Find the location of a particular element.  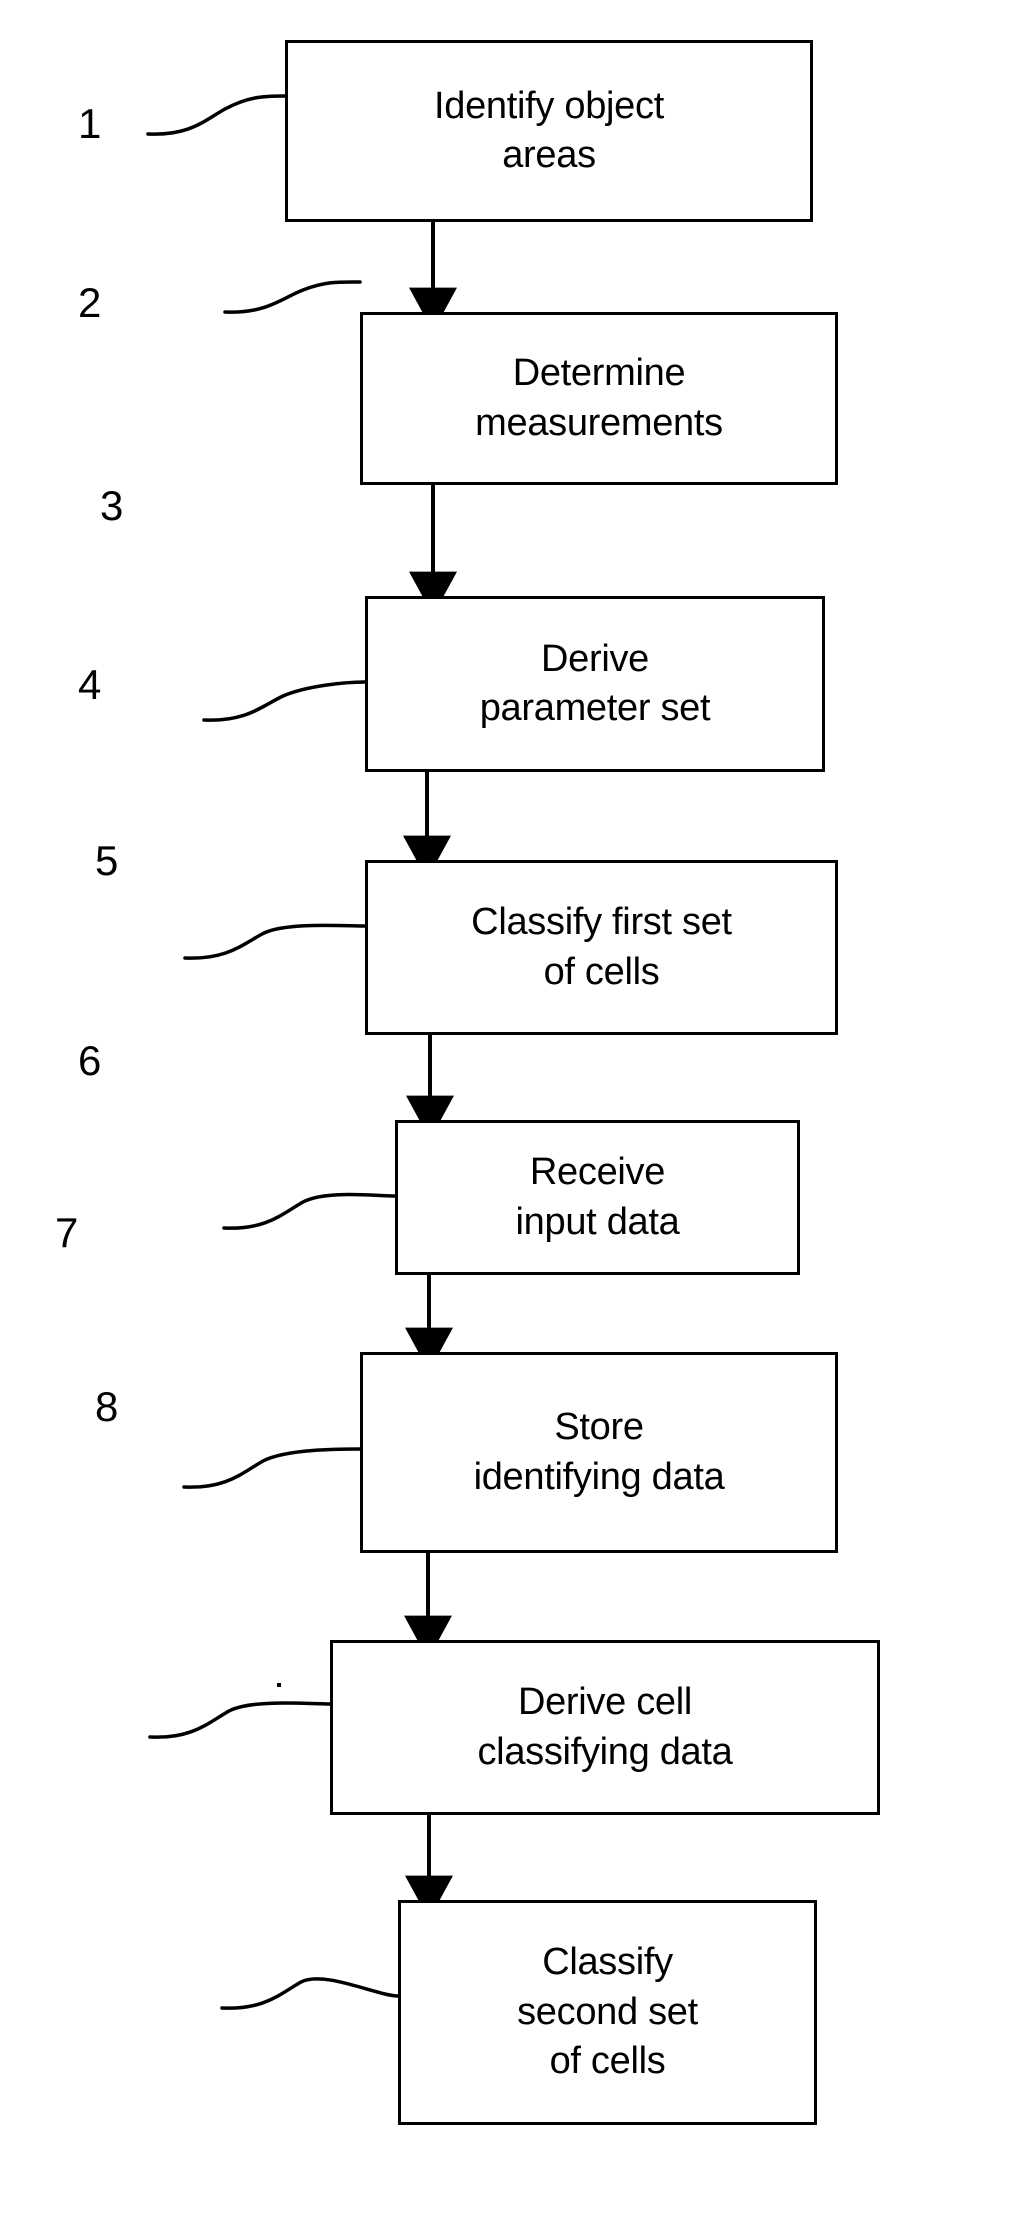

process-box-3: Derive parameter set is located at coordinates (595, 684).